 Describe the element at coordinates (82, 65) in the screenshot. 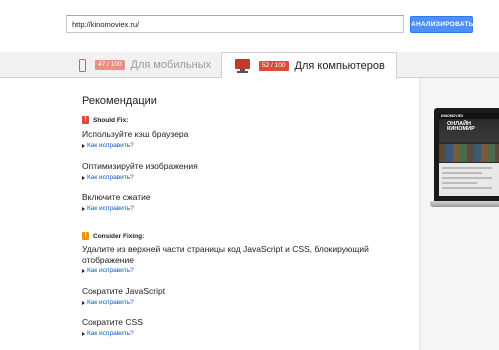

I see `phone-icon` at that location.